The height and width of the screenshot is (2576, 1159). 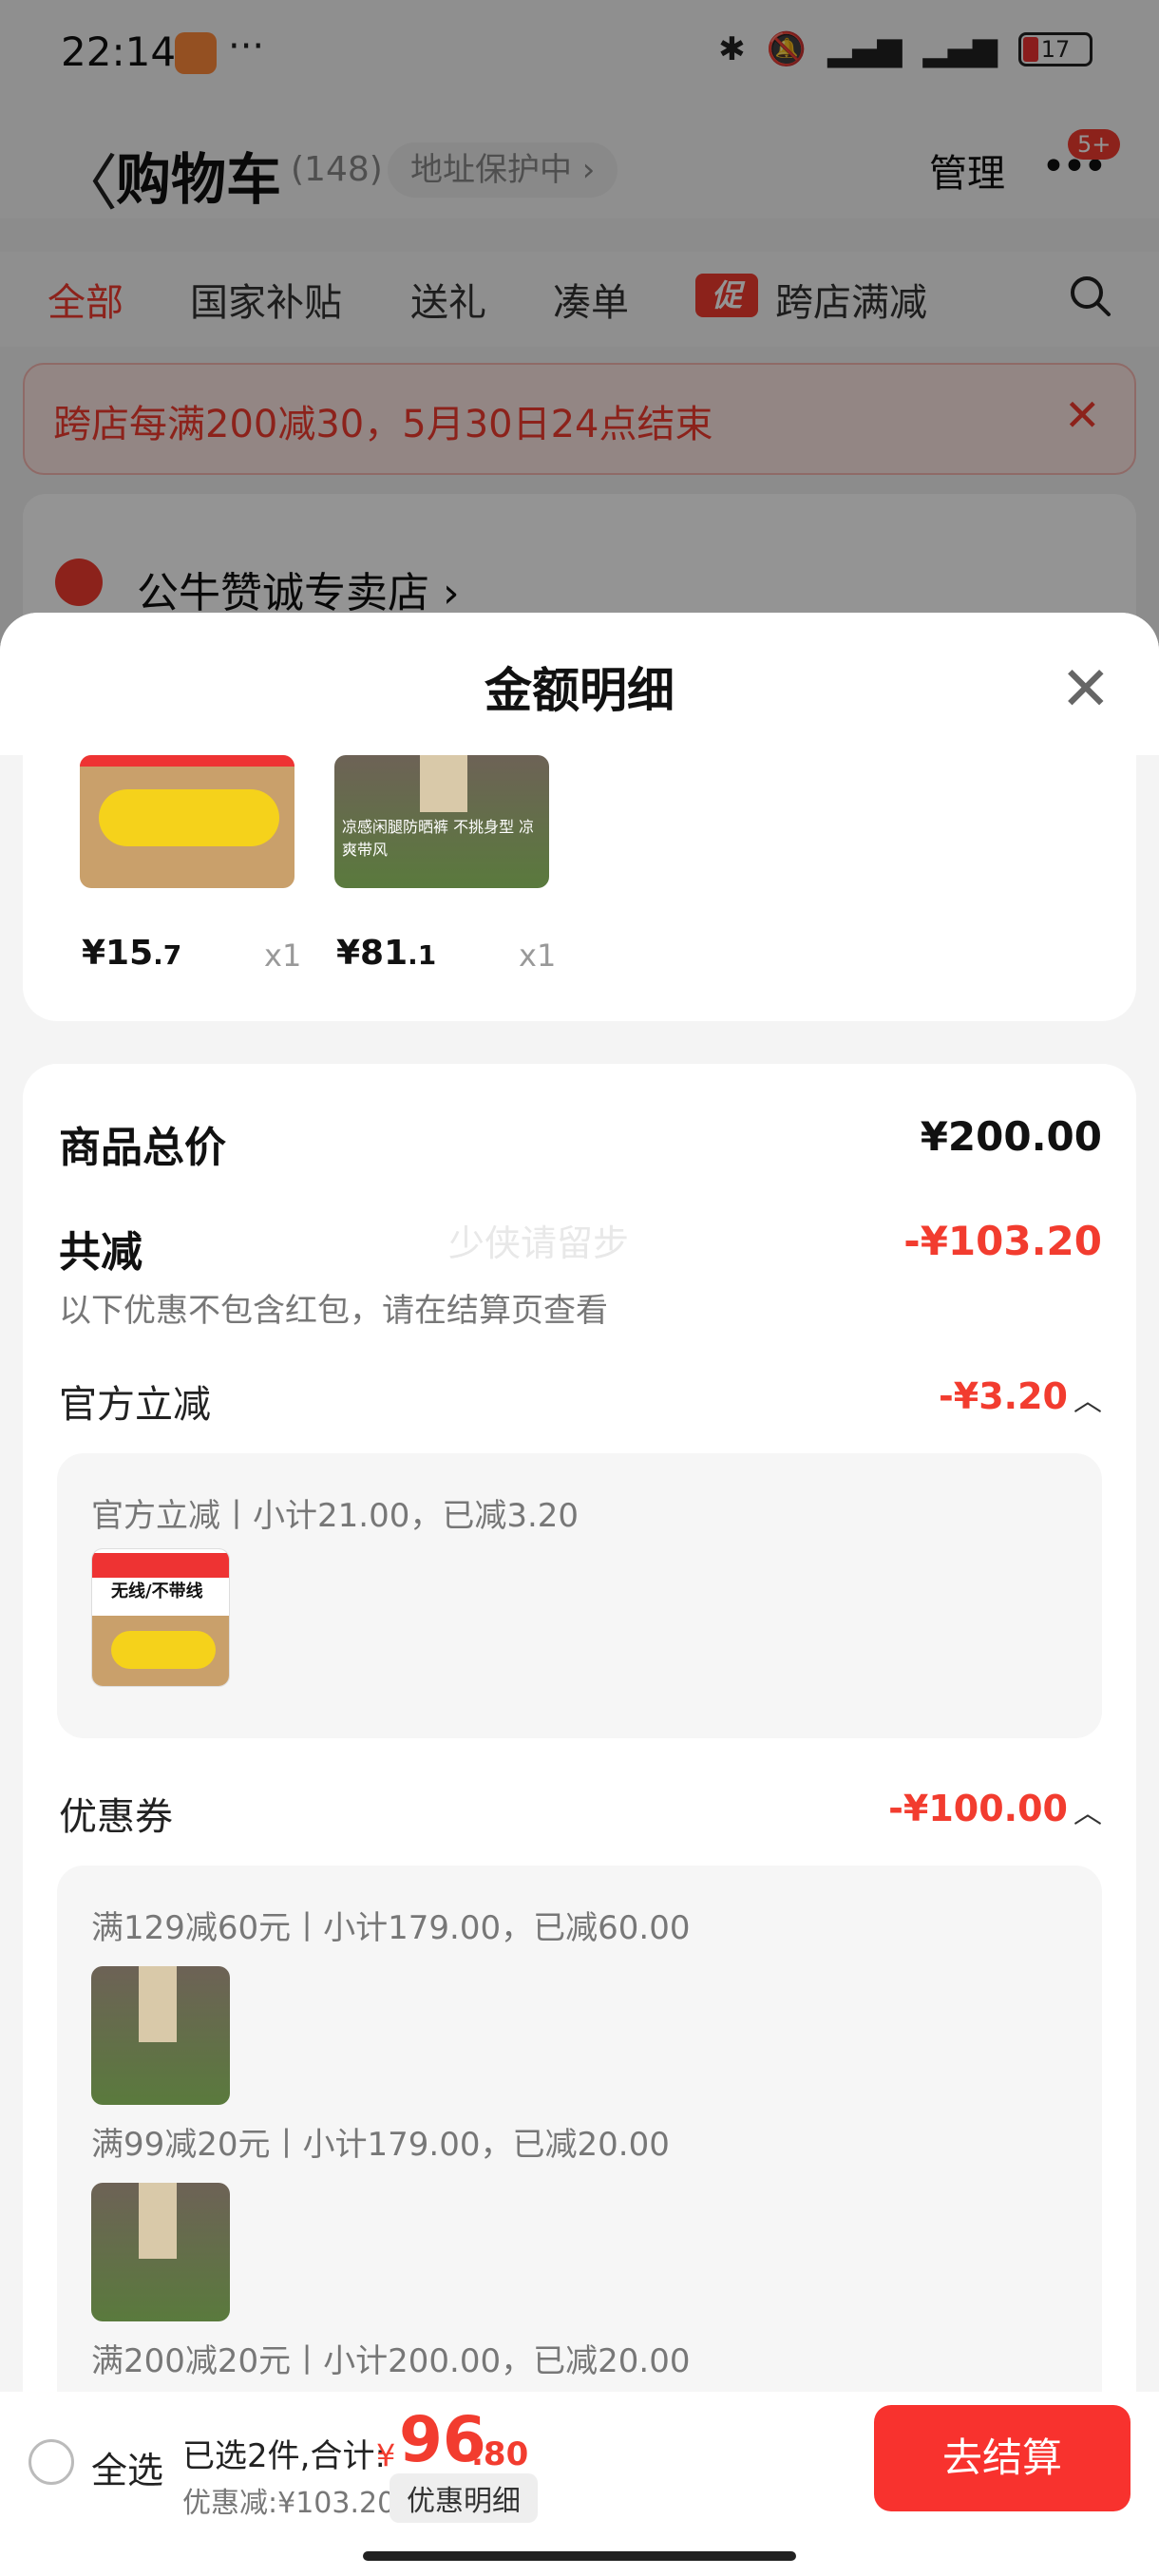 I want to click on product-thumbnail: 无线/不带线, so click(x=160, y=1617).